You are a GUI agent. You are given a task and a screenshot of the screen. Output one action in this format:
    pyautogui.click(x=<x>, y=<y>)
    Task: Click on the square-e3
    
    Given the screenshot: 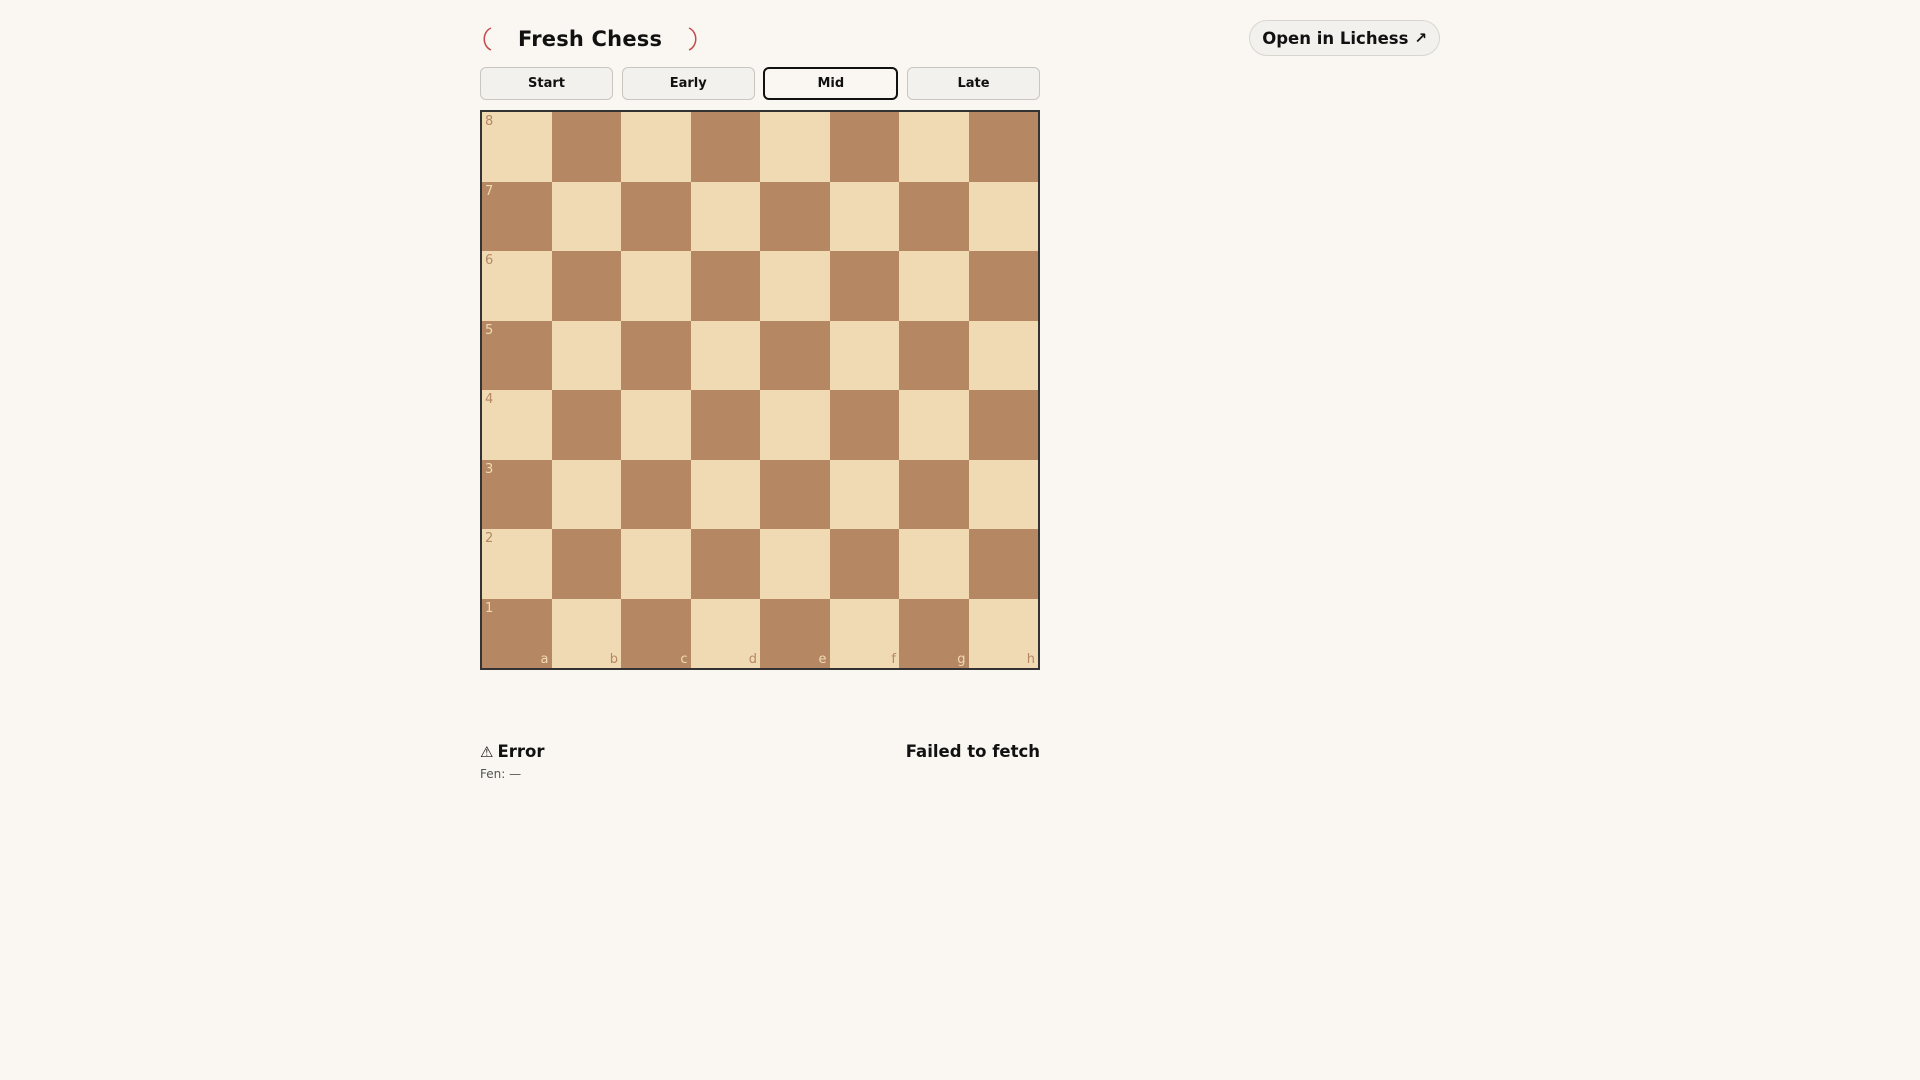 What is the action you would take?
    pyautogui.click(x=795, y=494)
    